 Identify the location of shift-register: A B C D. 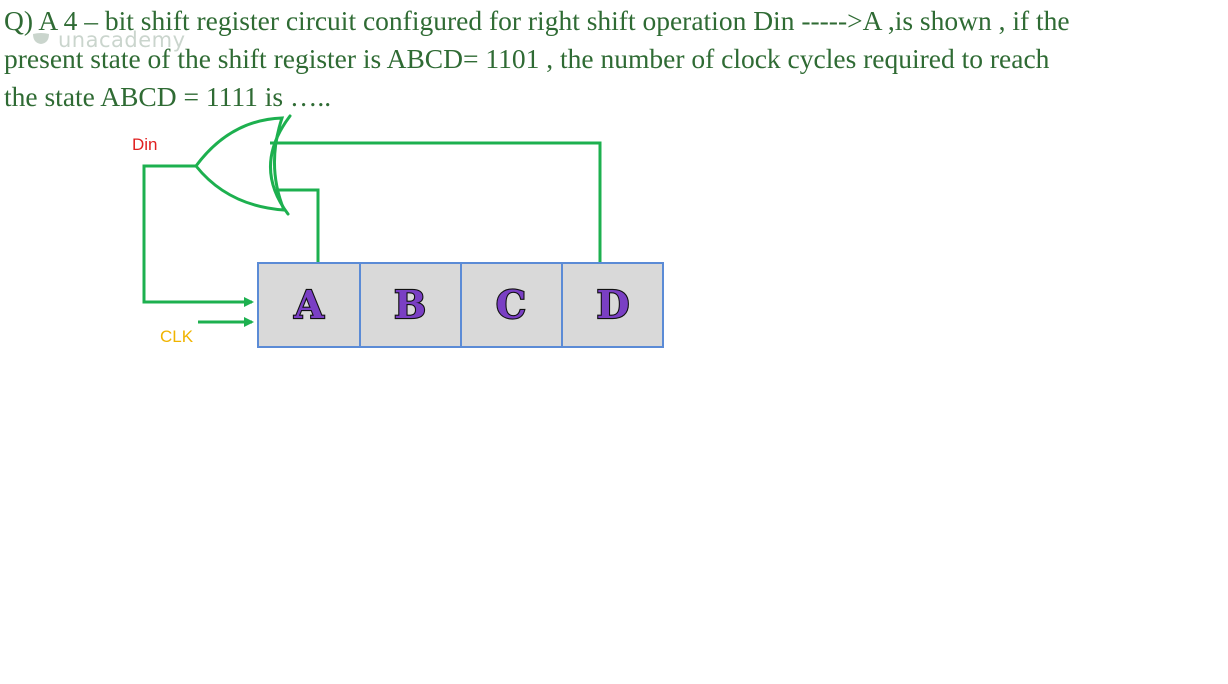
(460, 305).